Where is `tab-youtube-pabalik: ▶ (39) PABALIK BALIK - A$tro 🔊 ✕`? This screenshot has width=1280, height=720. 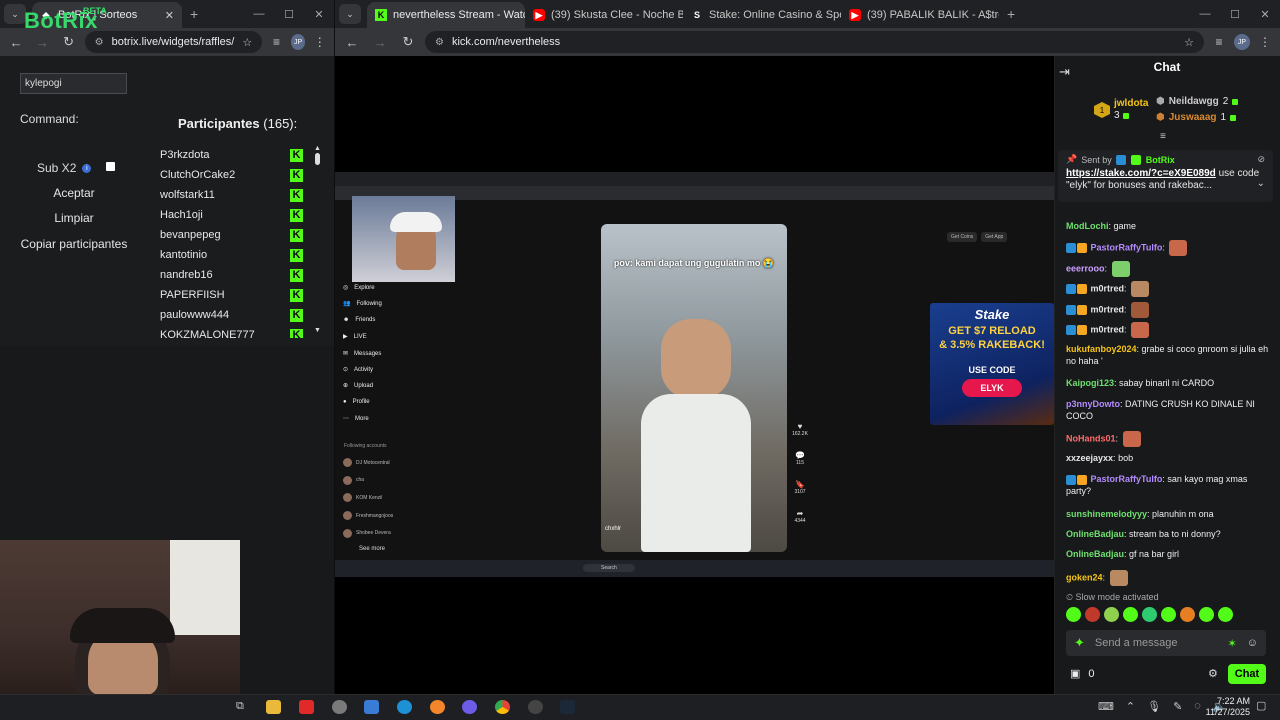
tab-youtube-pabalik: ▶ (39) PABALIK BALIK - A$tro 🔊 ✕ is located at coordinates (920, 15).